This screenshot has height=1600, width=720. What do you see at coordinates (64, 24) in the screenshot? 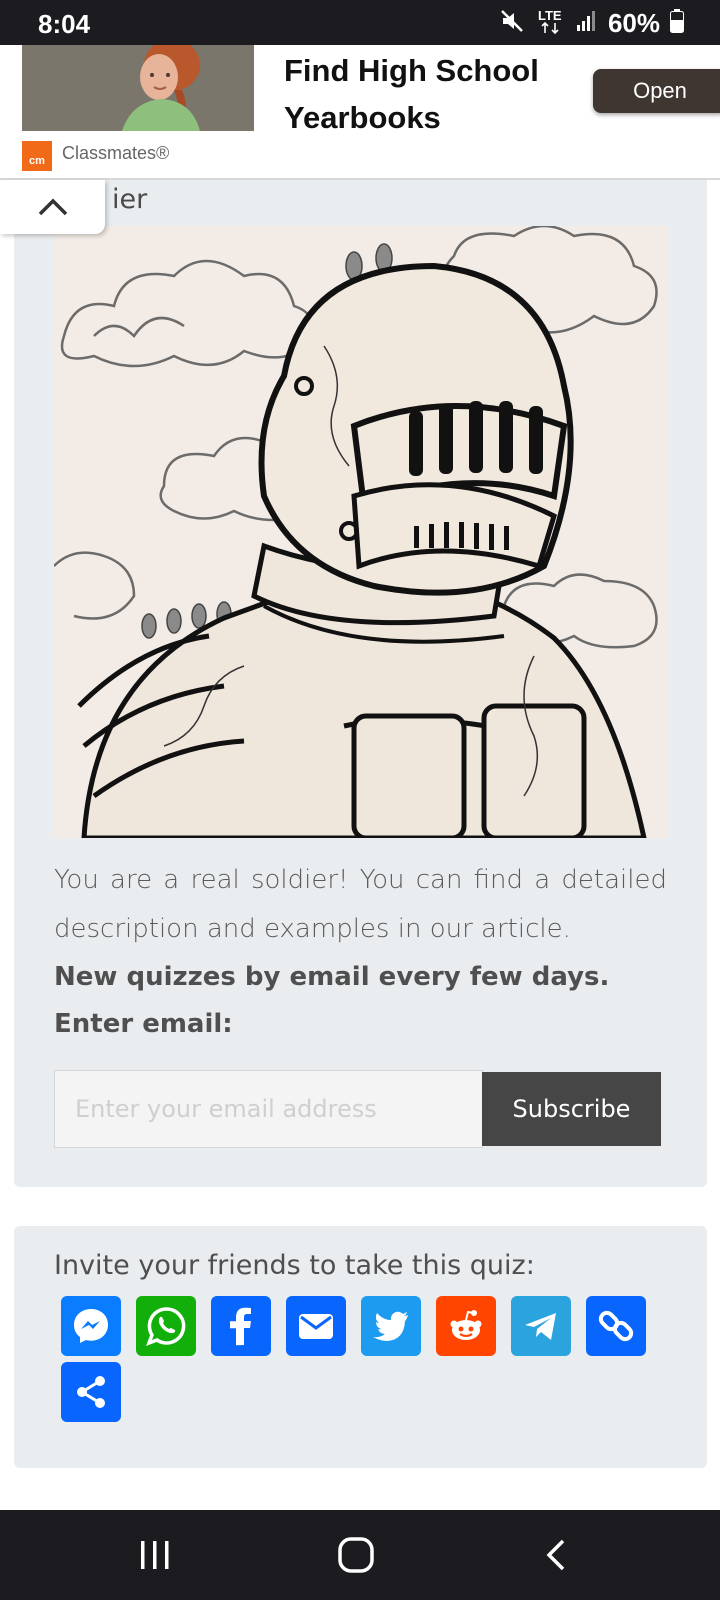
I see `status-time: 8:04` at bounding box center [64, 24].